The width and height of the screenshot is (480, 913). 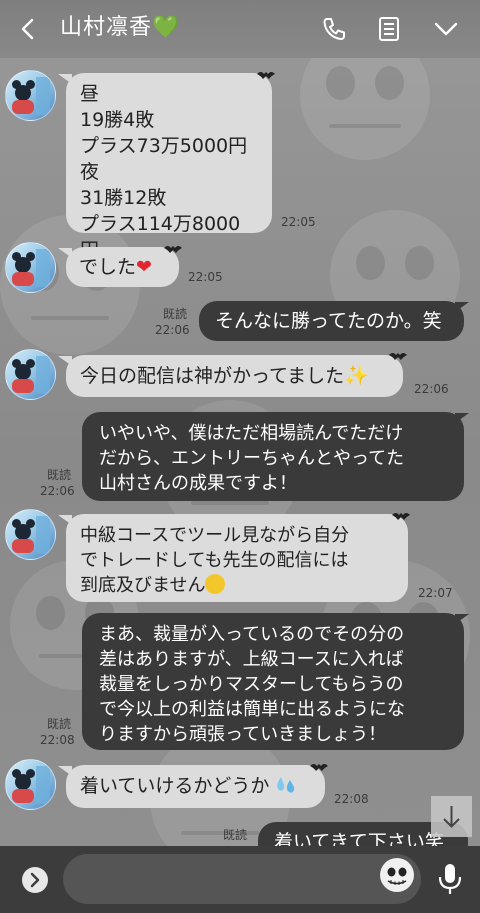 What do you see at coordinates (166, 27) in the screenshot?
I see `green-heart-emoji: 💚` at bounding box center [166, 27].